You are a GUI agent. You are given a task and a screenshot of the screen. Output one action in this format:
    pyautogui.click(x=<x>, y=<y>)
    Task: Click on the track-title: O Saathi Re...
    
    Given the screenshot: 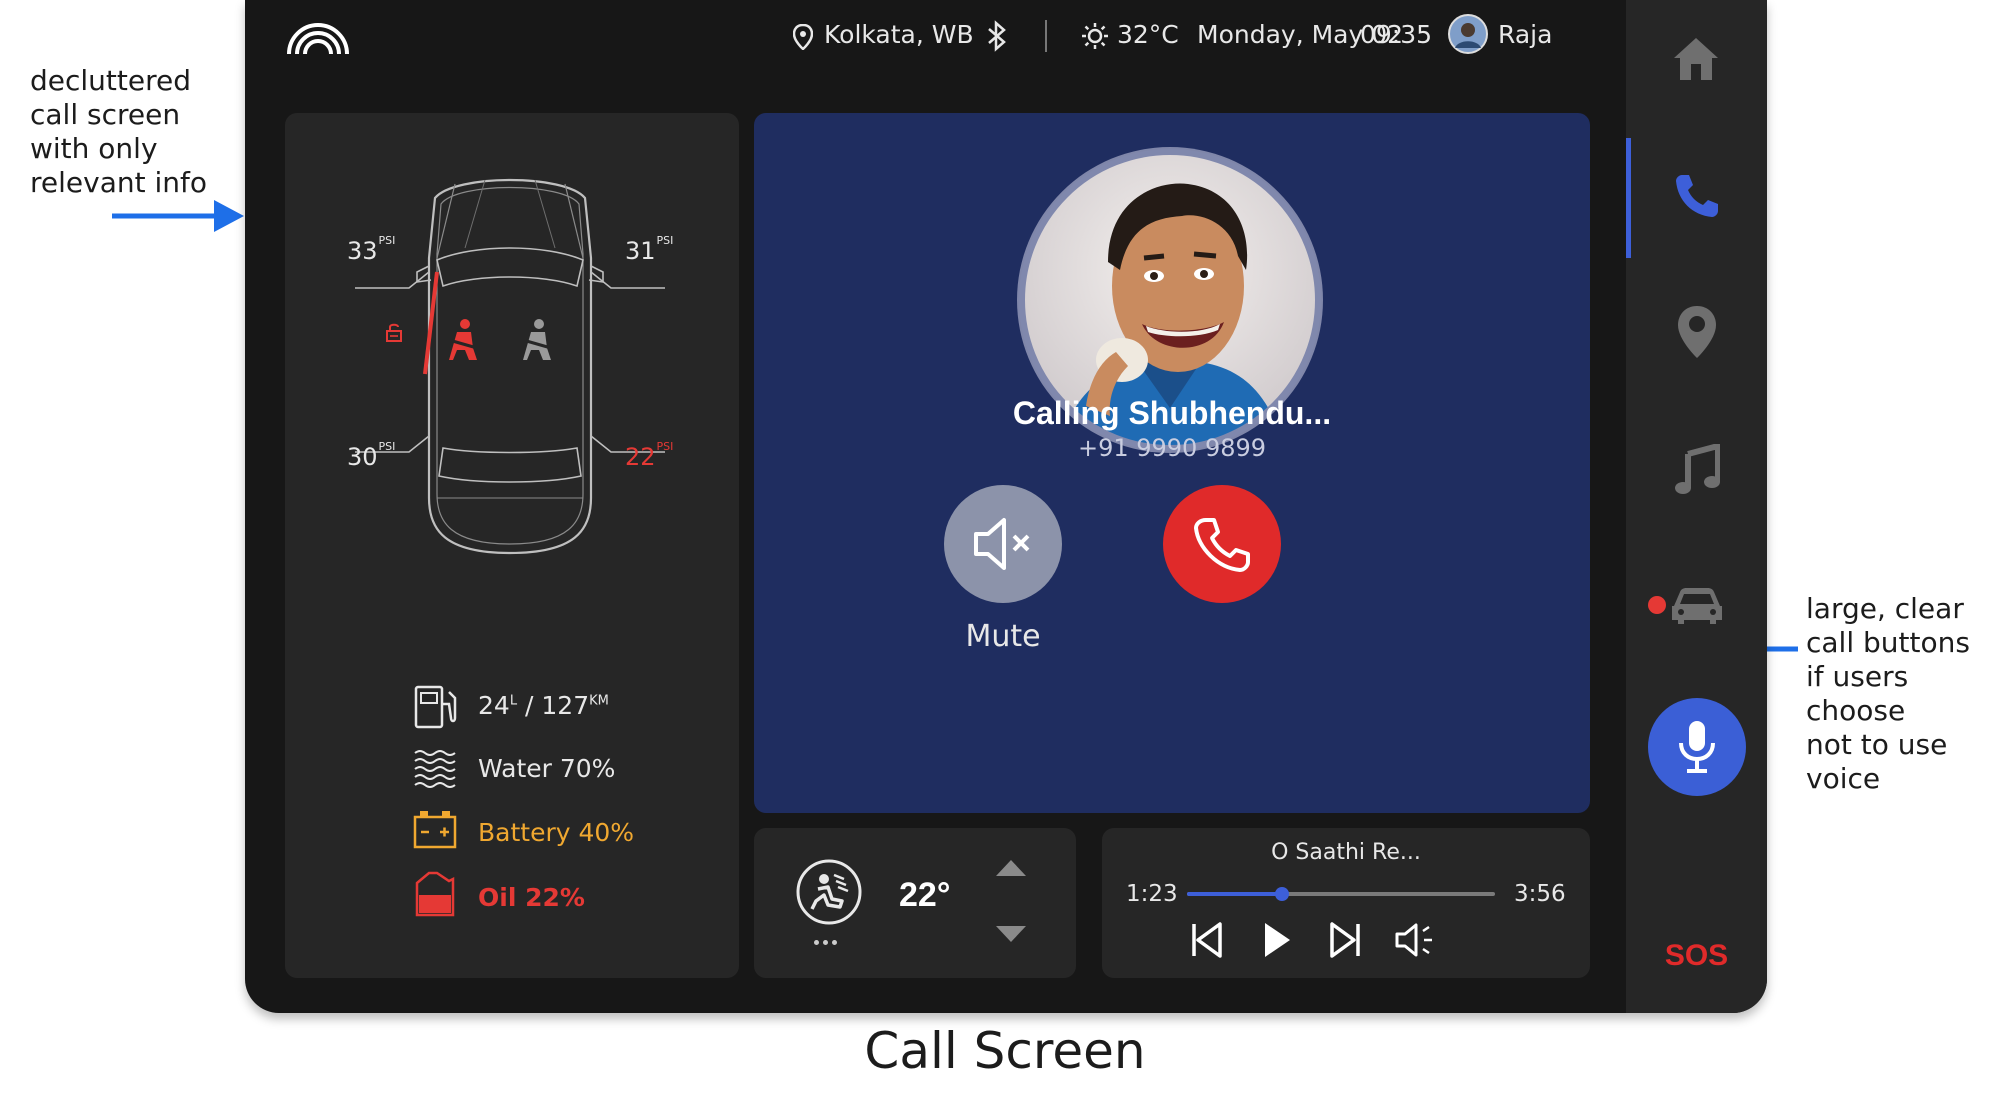 What is the action you would take?
    pyautogui.click(x=1346, y=852)
    